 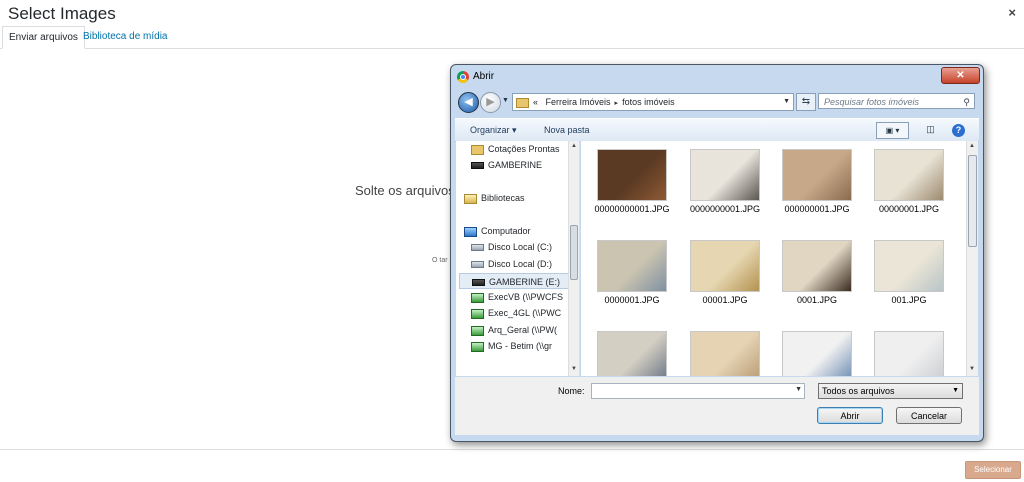 I want to click on nav-item-label: Cotações Prontas, so click(x=524, y=149).